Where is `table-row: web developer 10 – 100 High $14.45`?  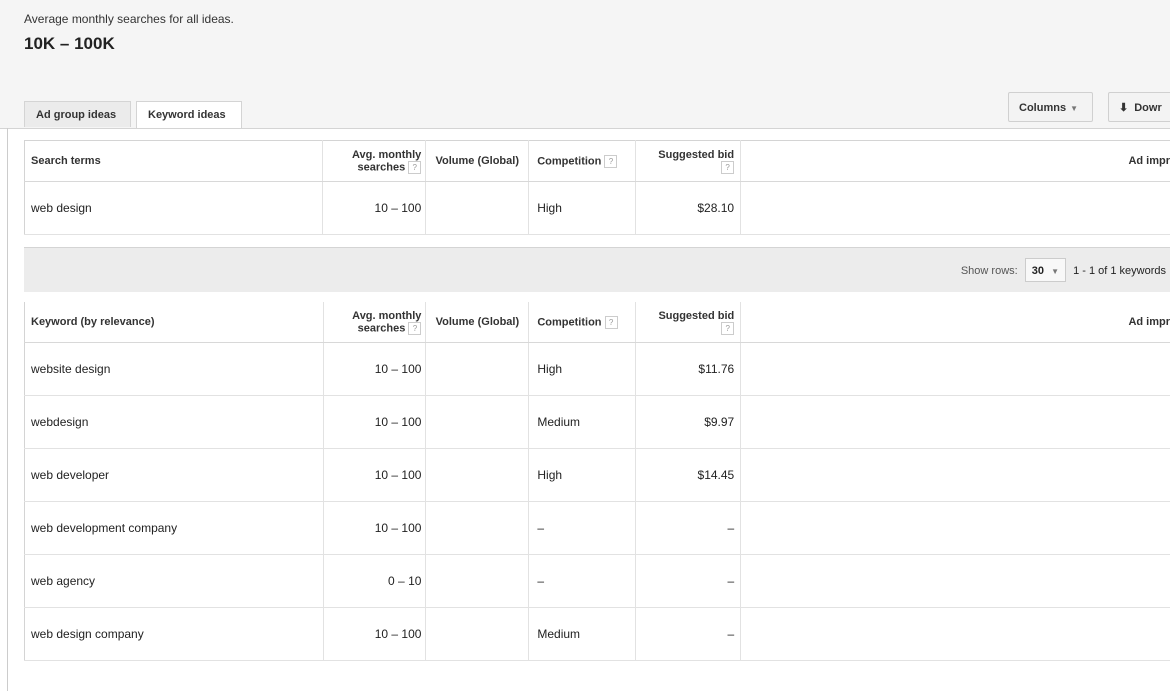
table-row: web developer 10 – 100 High $14.45 is located at coordinates (597, 475).